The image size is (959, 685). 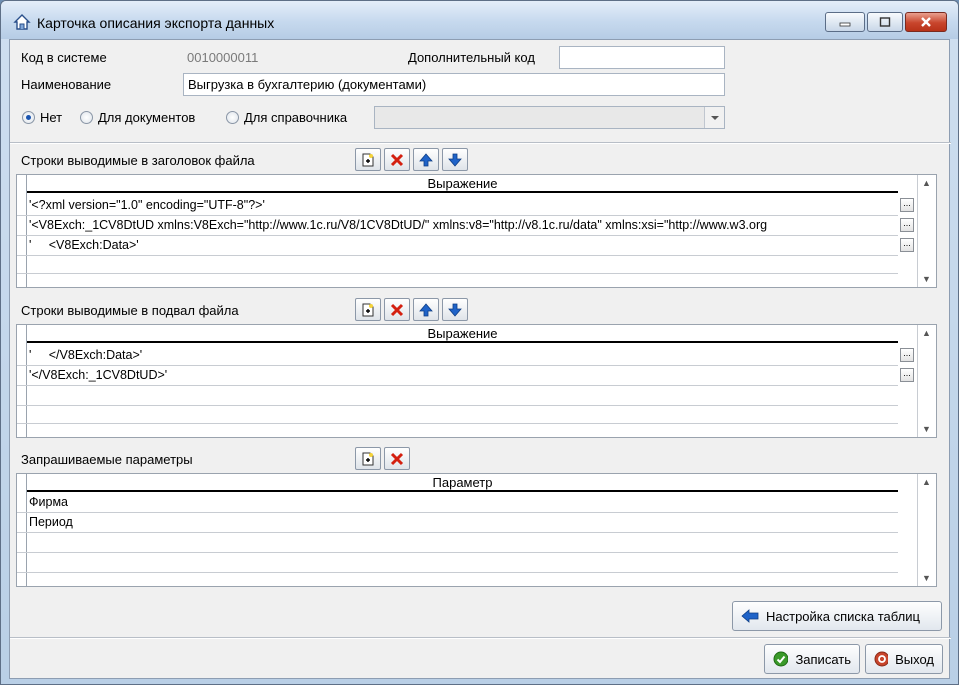 I want to click on title-bar: Карточка описания экспорта данных, so click(x=479, y=20).